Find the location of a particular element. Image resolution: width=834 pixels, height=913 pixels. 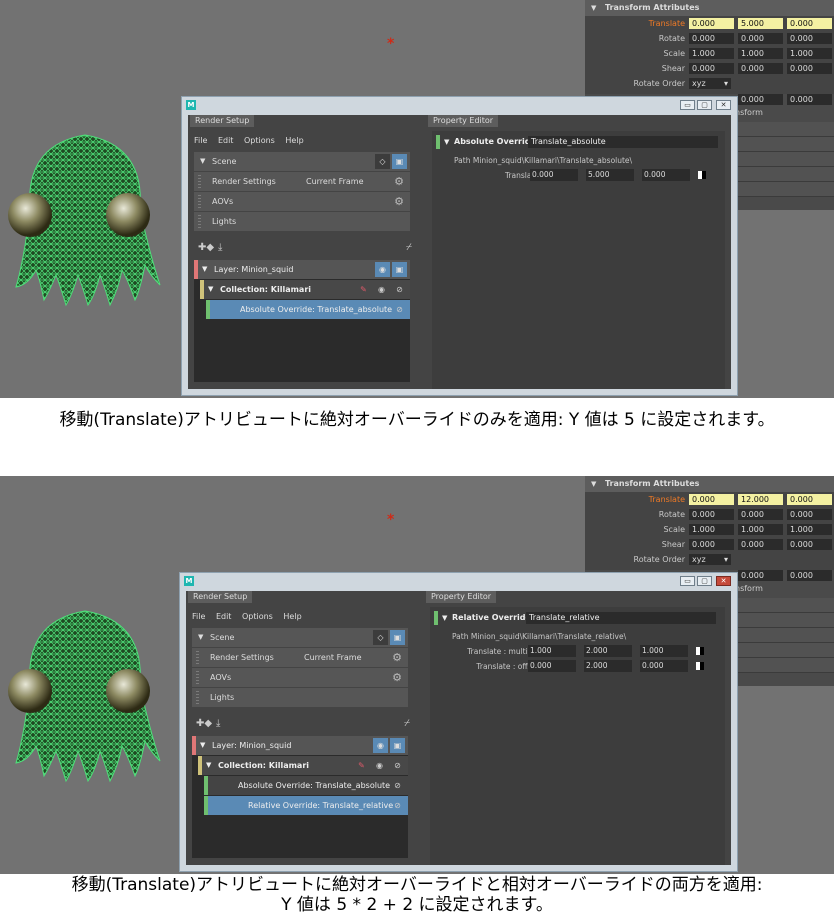

scale-z-field: 1.000 is located at coordinates (809, 53).